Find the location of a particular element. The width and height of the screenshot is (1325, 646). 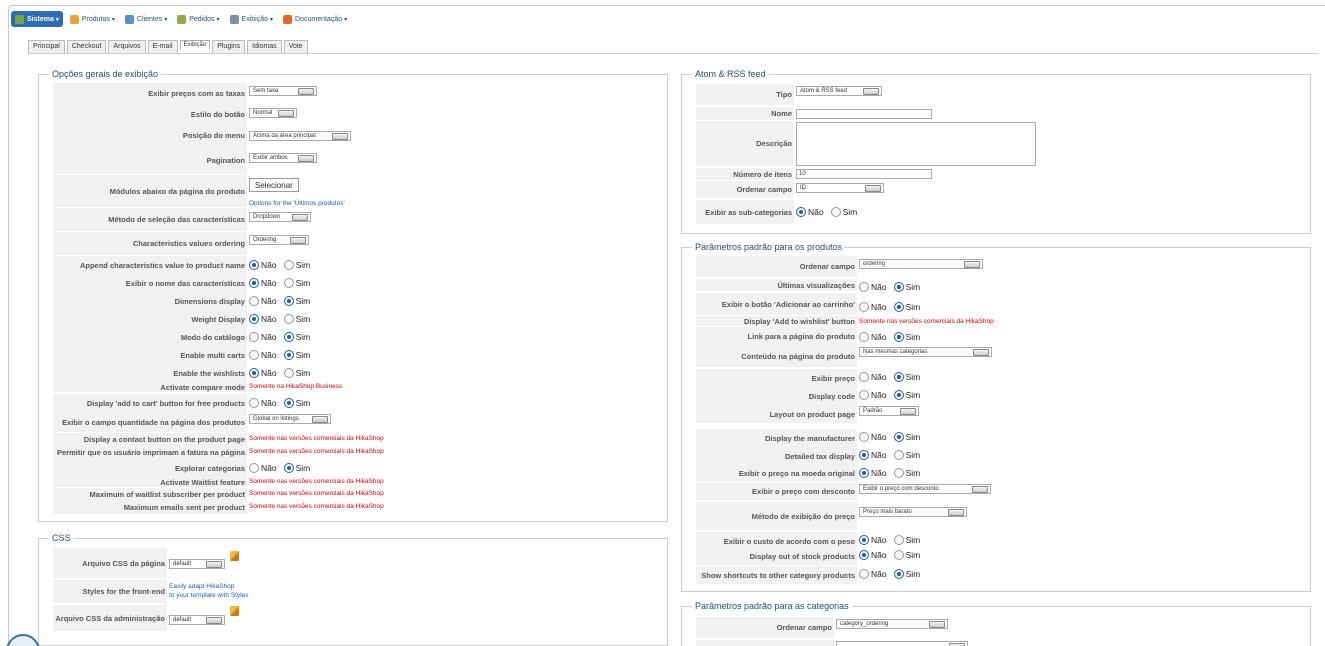

select-value: Nas mesmas categorias is located at coordinates (925, 352).